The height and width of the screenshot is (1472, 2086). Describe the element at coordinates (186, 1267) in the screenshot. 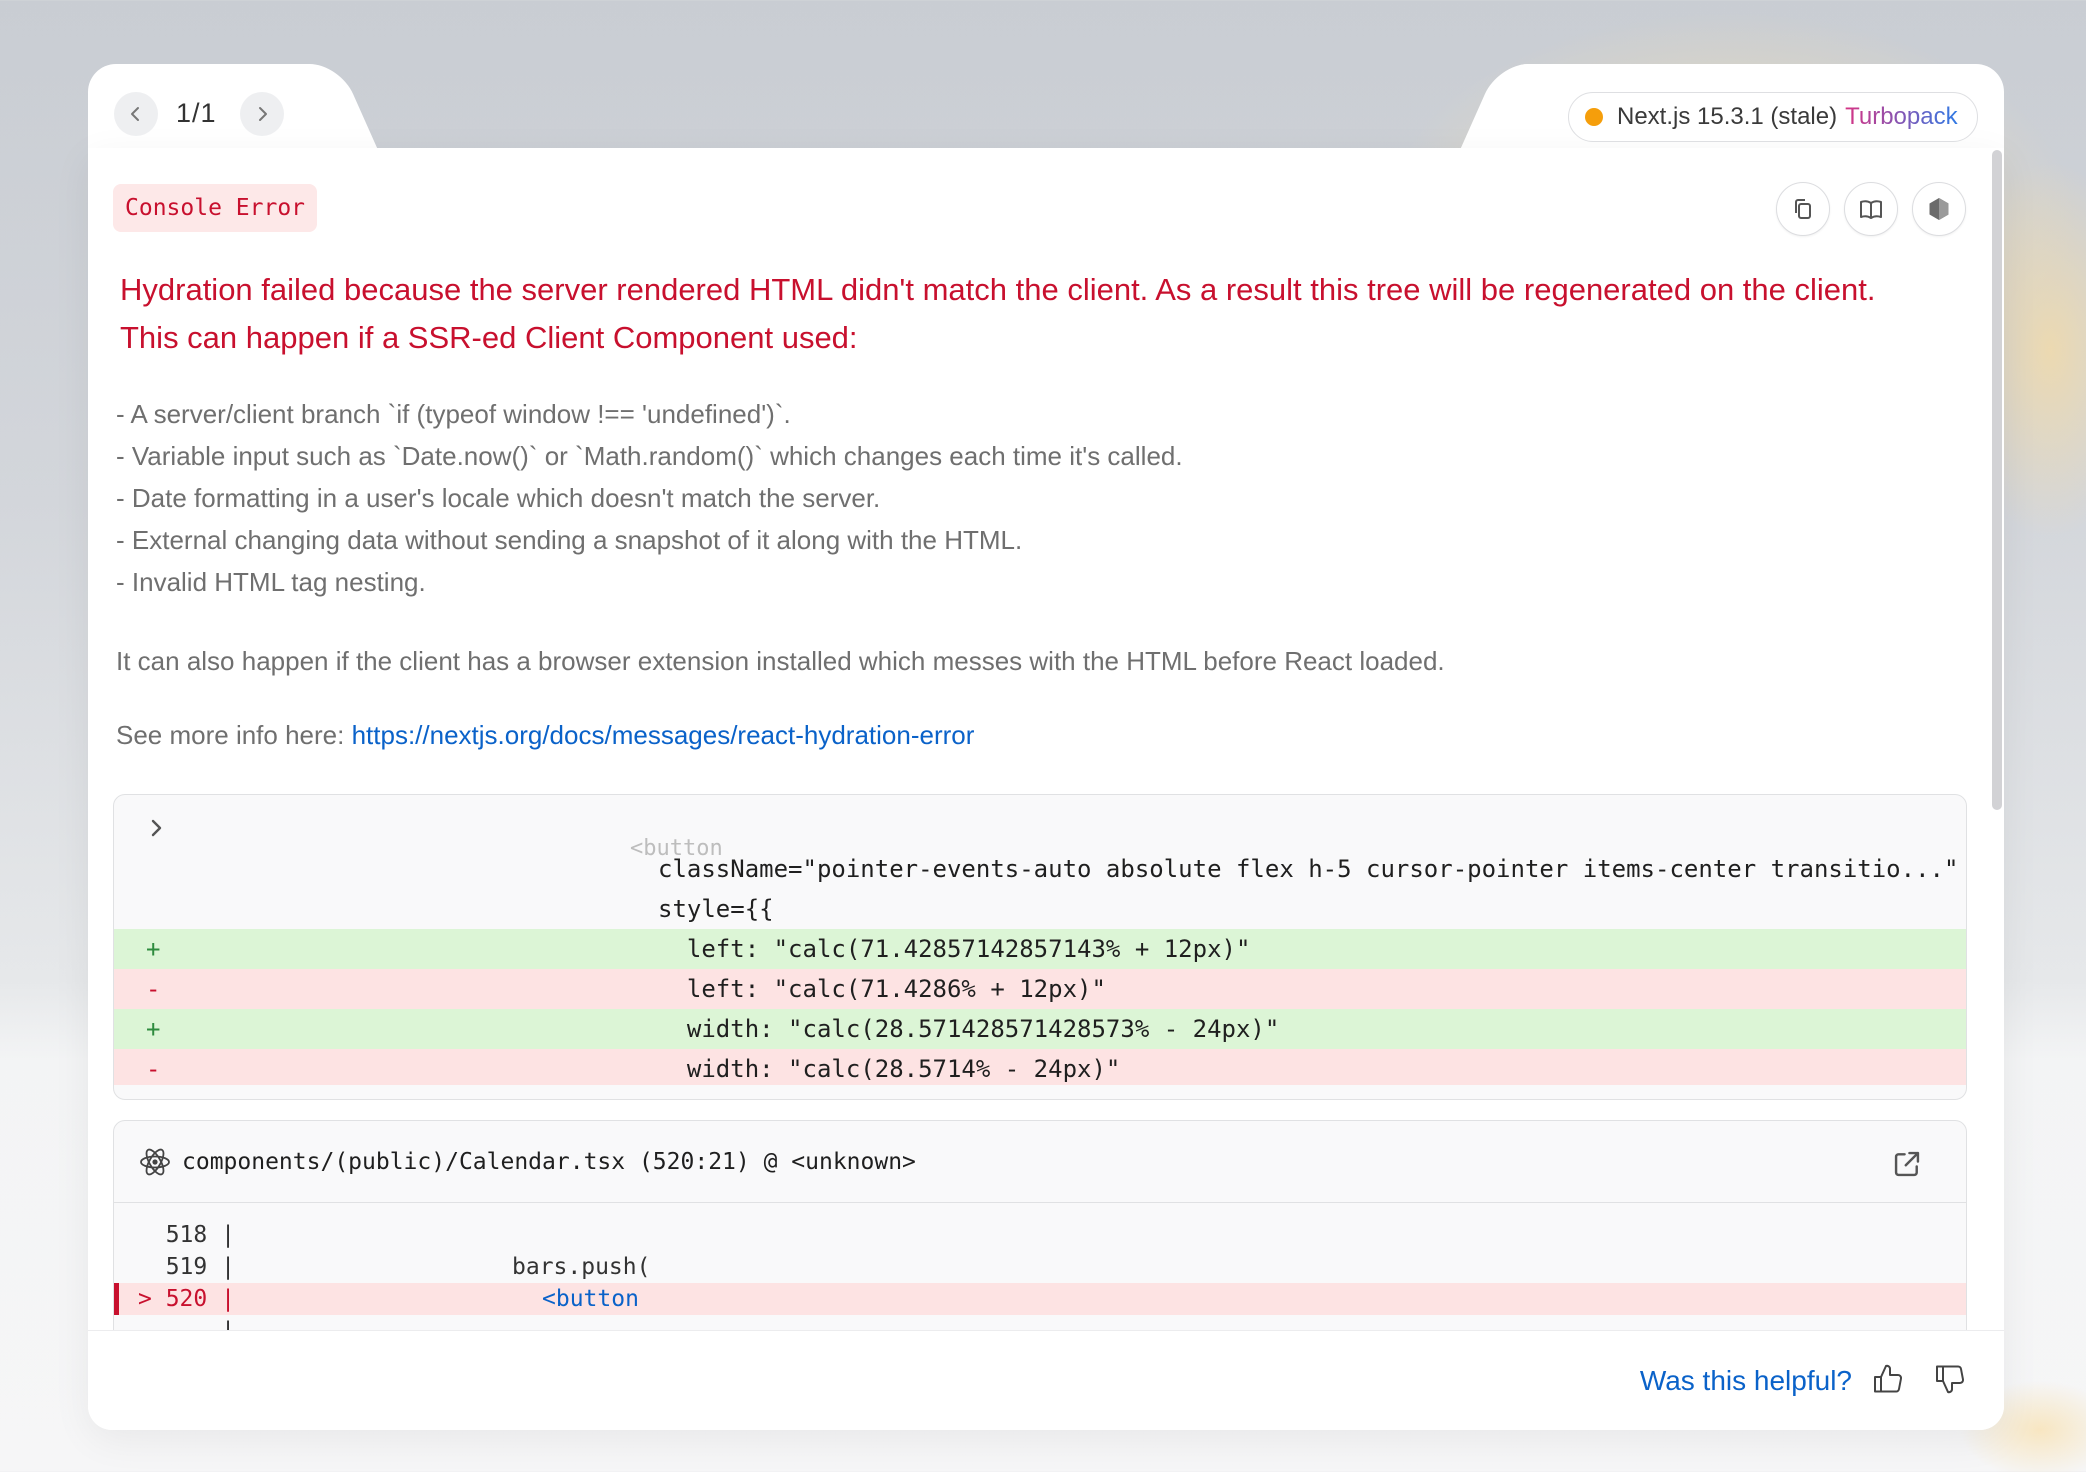

I see `line-number: 519 |` at that location.